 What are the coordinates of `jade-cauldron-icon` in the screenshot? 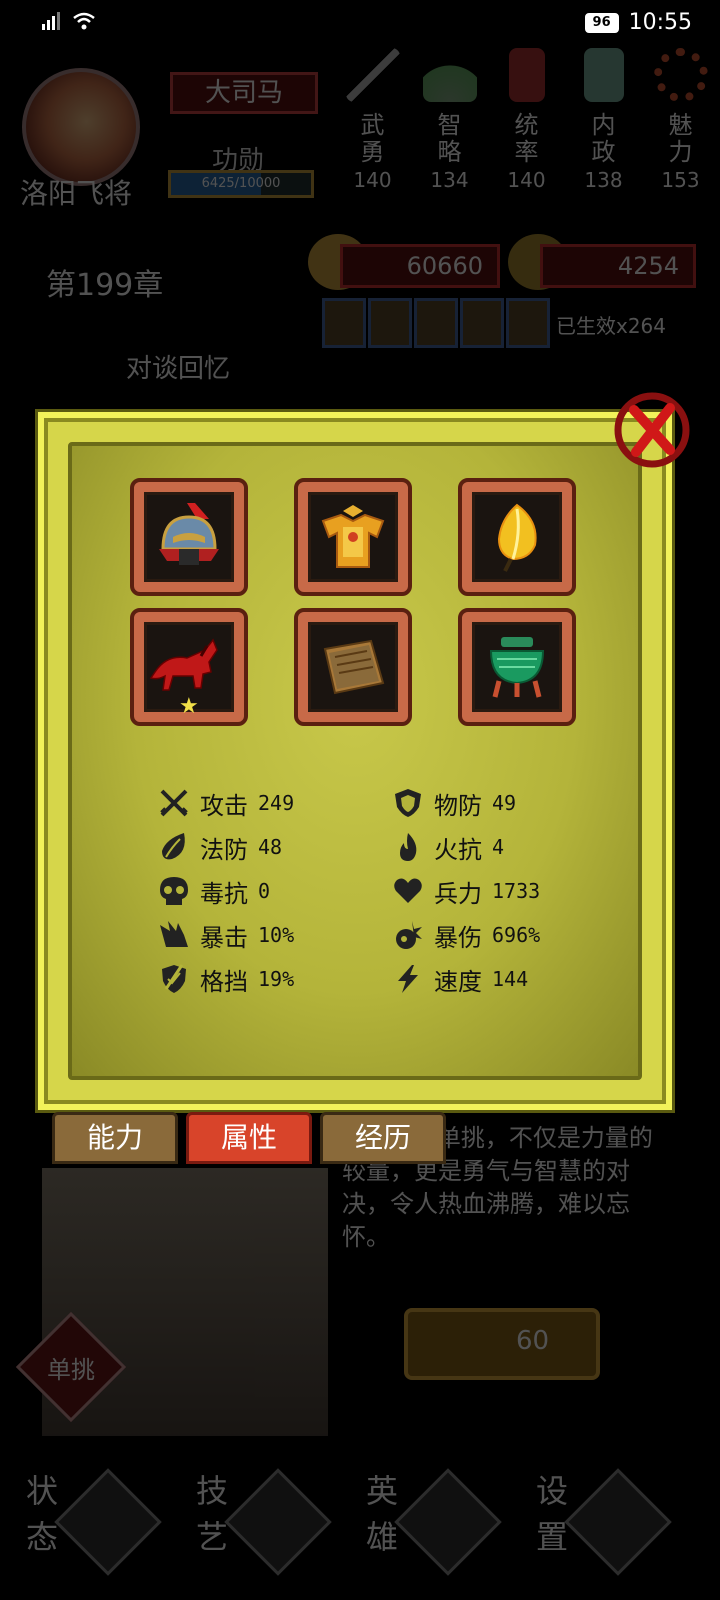 It's located at (517, 667).